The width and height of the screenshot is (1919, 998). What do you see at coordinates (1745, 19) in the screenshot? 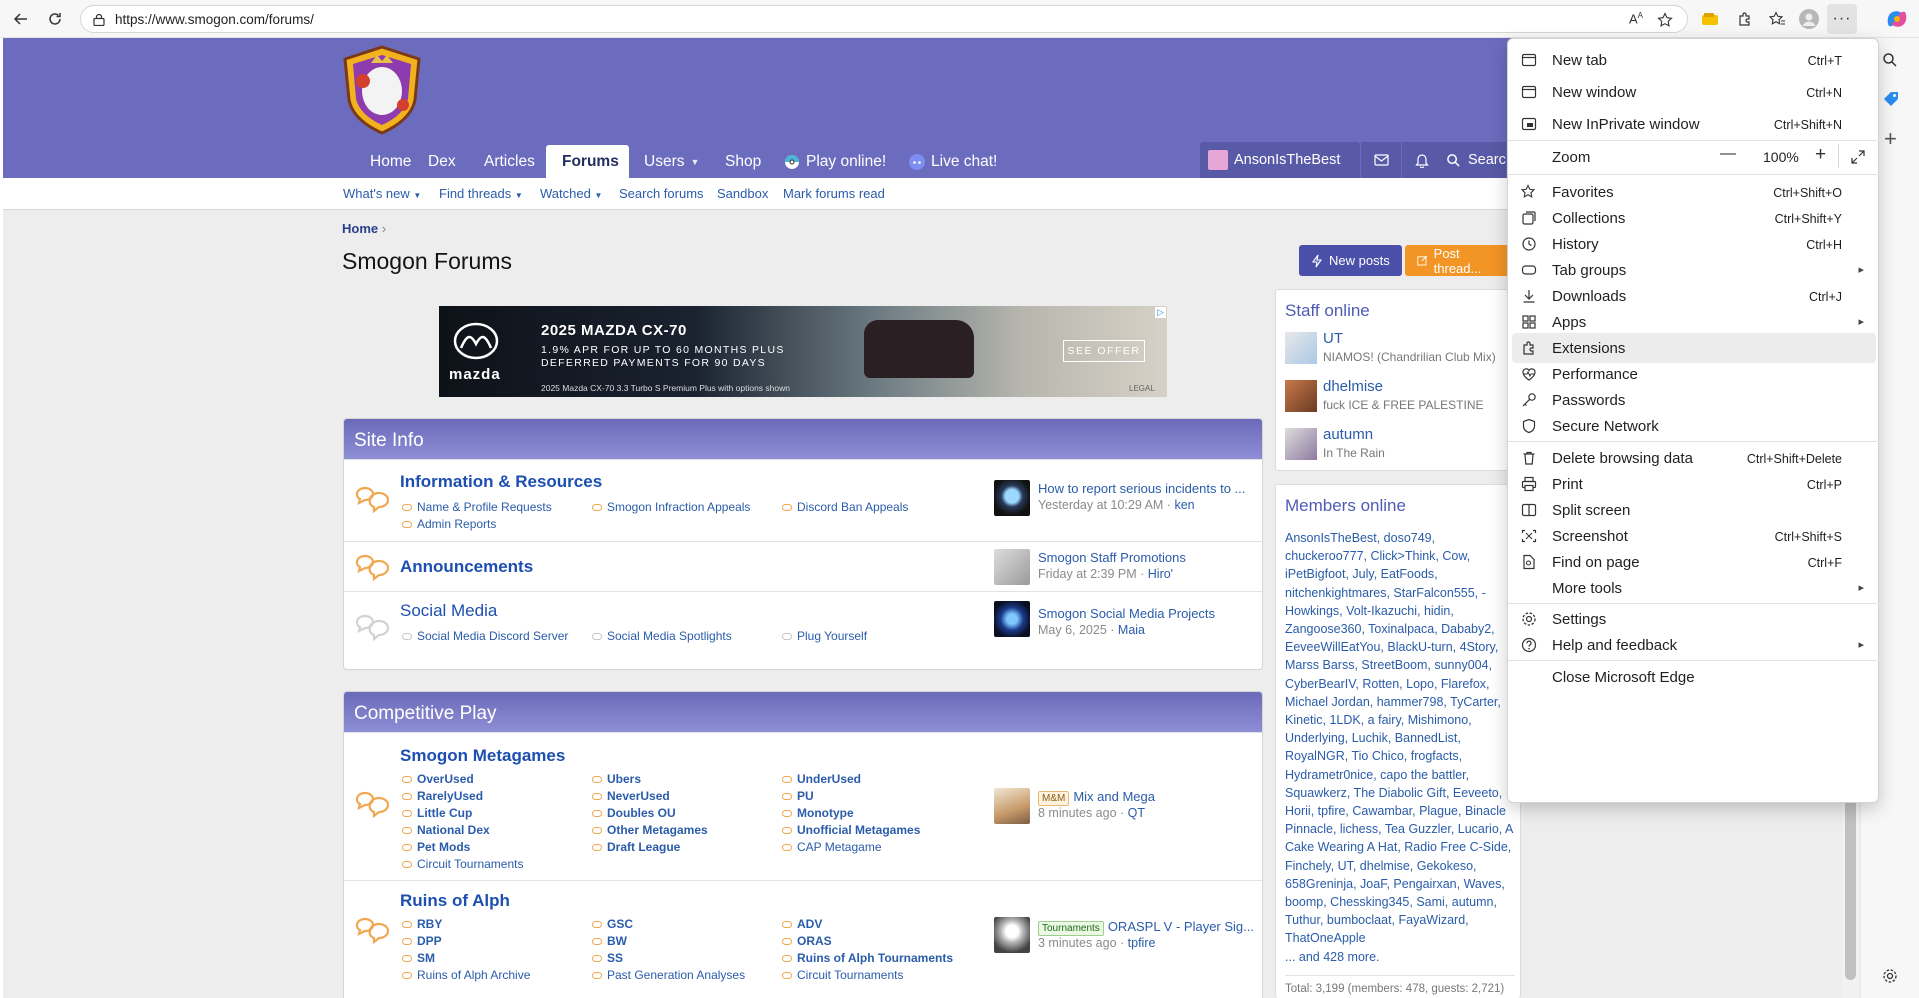
I see `extensions-puzzle-icon` at bounding box center [1745, 19].